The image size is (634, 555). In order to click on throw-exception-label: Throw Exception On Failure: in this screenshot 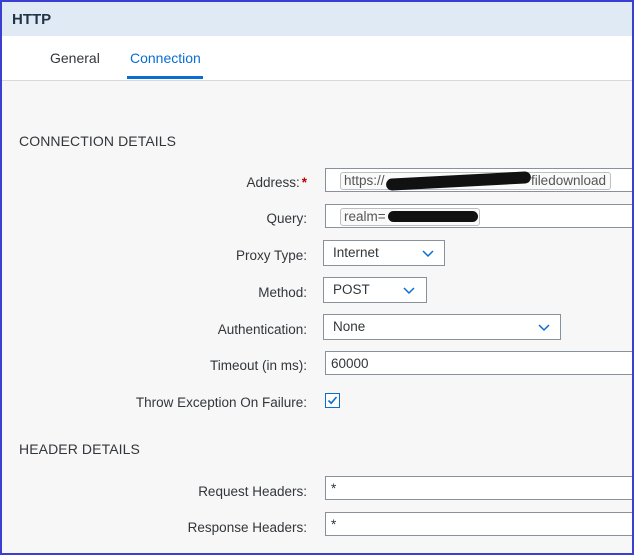, I will do `click(221, 402)`.